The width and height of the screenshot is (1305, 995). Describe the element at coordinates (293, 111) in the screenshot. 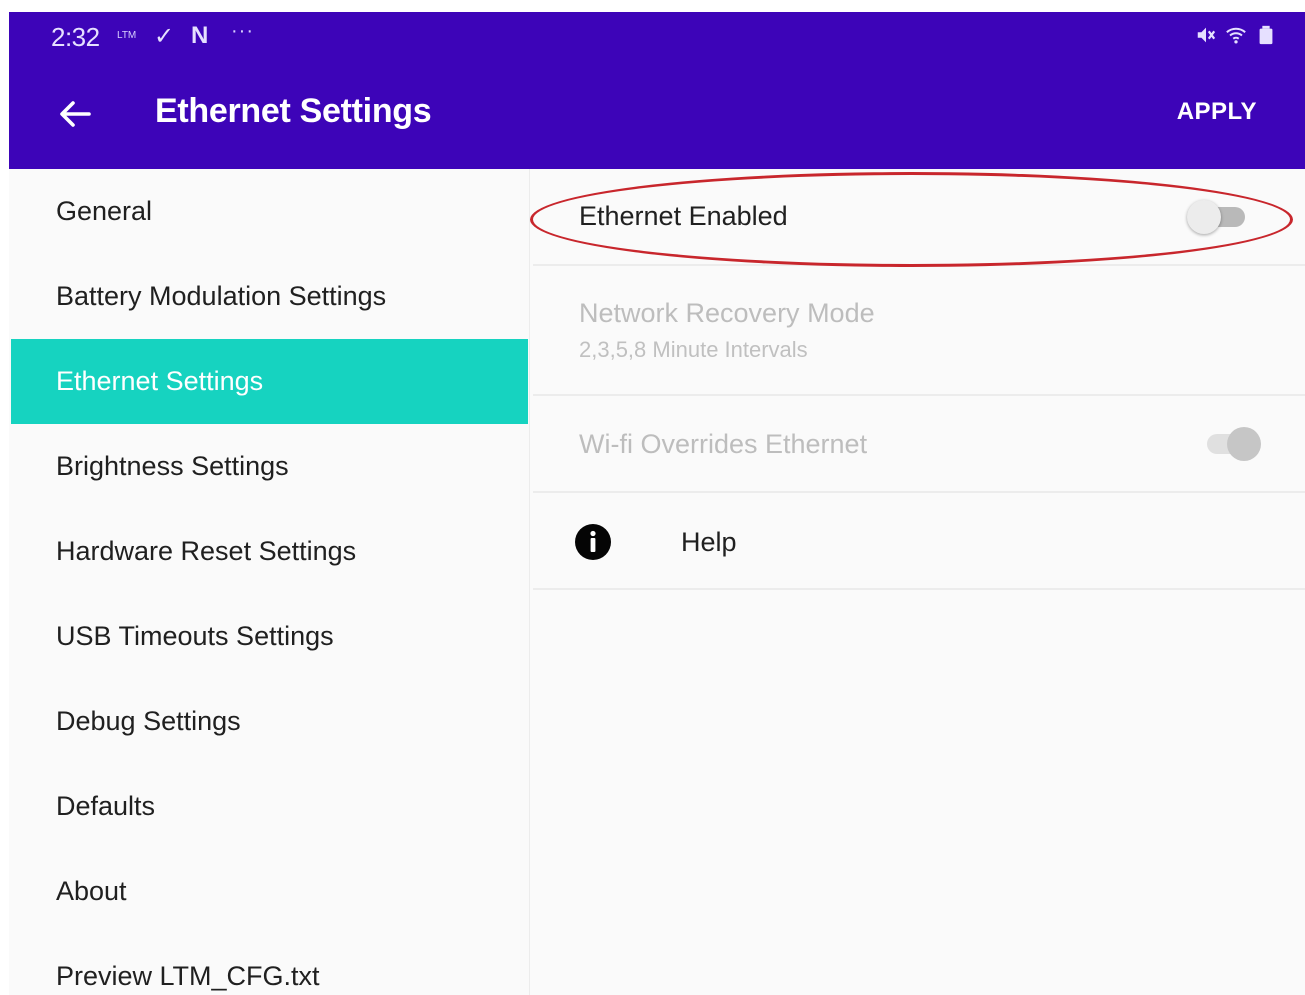

I see `page-title: Ethernet Settings` at that location.